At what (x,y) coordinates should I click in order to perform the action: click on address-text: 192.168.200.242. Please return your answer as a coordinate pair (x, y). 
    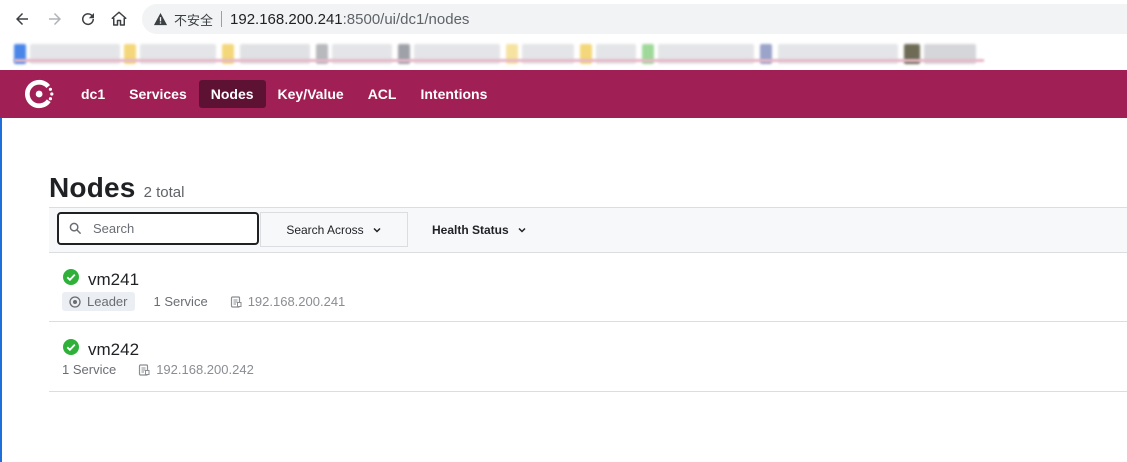
    Looking at the image, I should click on (205, 369).